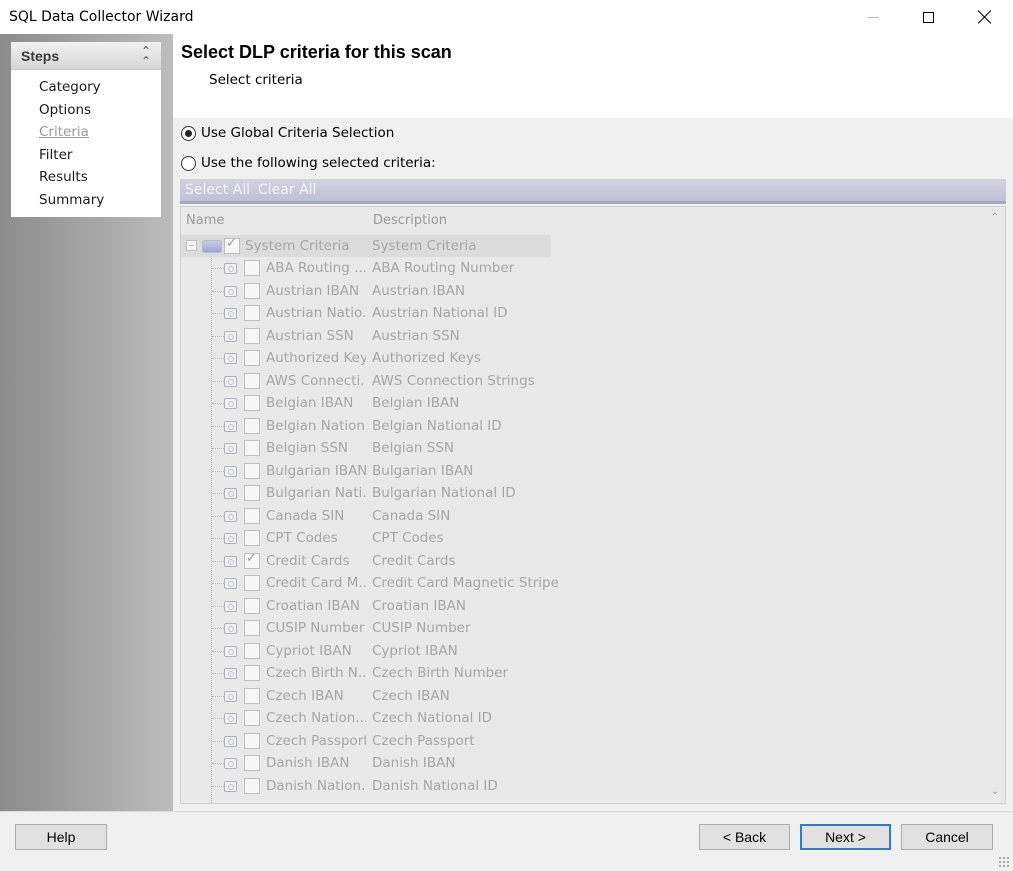 The image size is (1013, 871). What do you see at coordinates (424, 246) in the screenshot?
I see `root-description: System Criteria` at bounding box center [424, 246].